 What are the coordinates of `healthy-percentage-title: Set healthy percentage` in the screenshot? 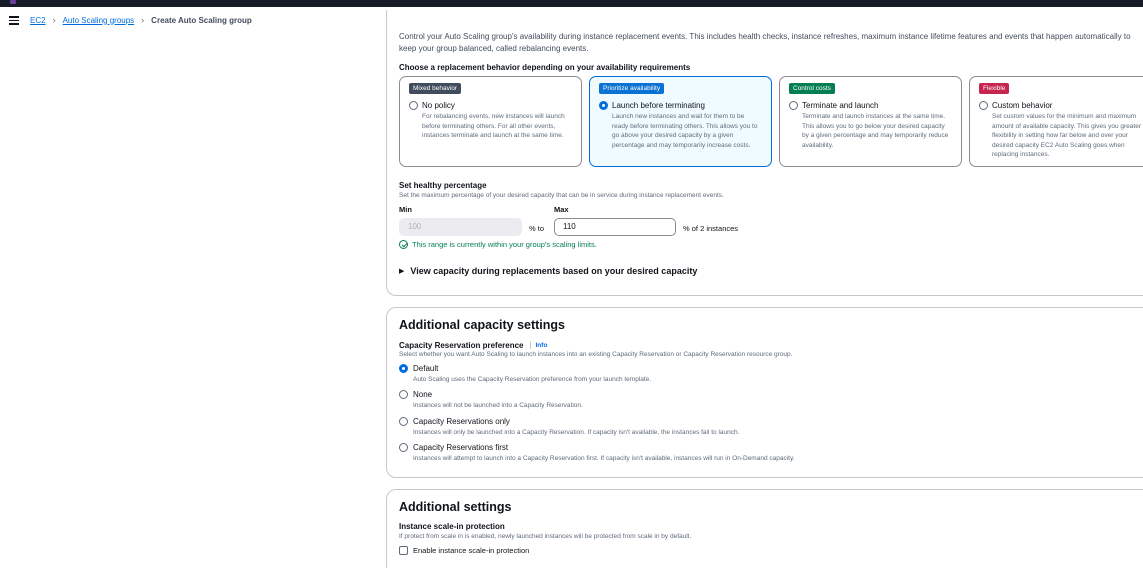 It's located at (443, 185).